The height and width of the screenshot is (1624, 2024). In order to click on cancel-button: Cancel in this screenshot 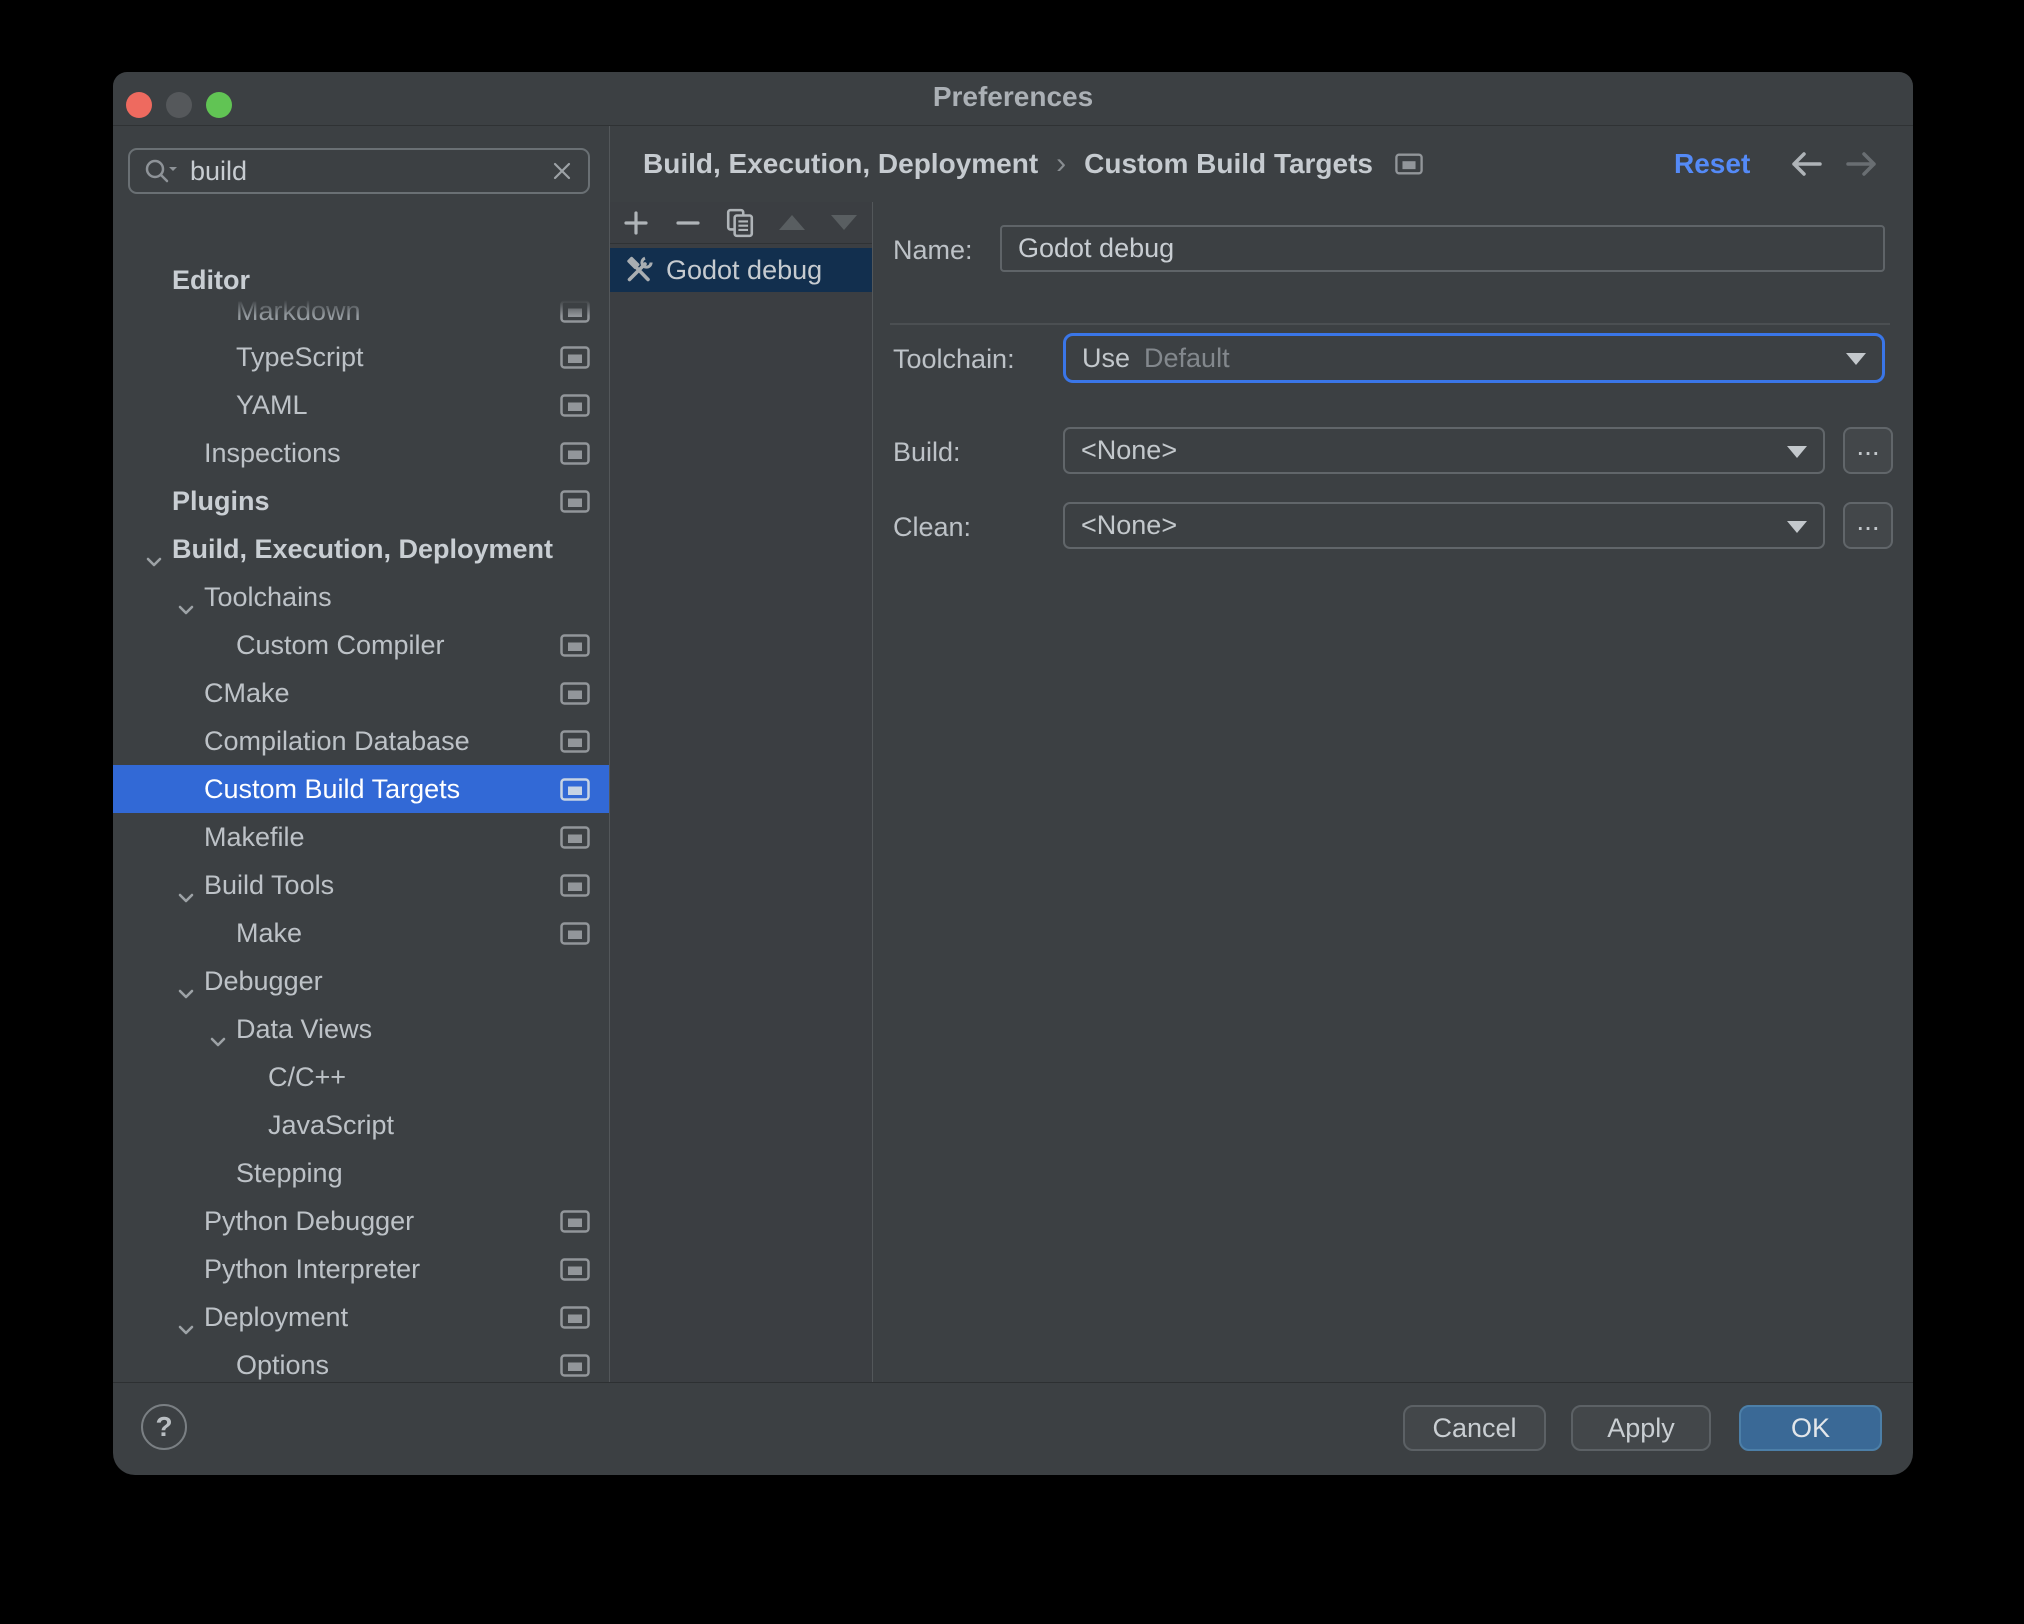, I will do `click(1474, 1428)`.